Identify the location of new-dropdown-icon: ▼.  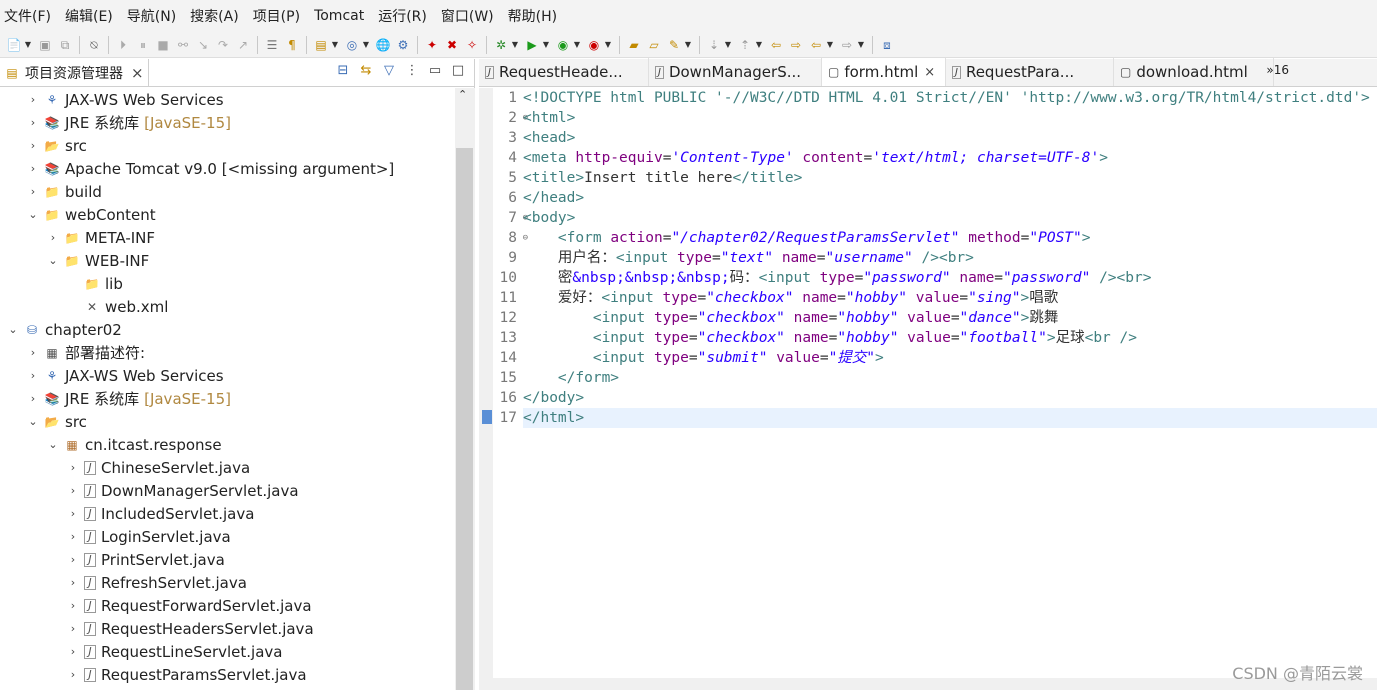
(28, 45).